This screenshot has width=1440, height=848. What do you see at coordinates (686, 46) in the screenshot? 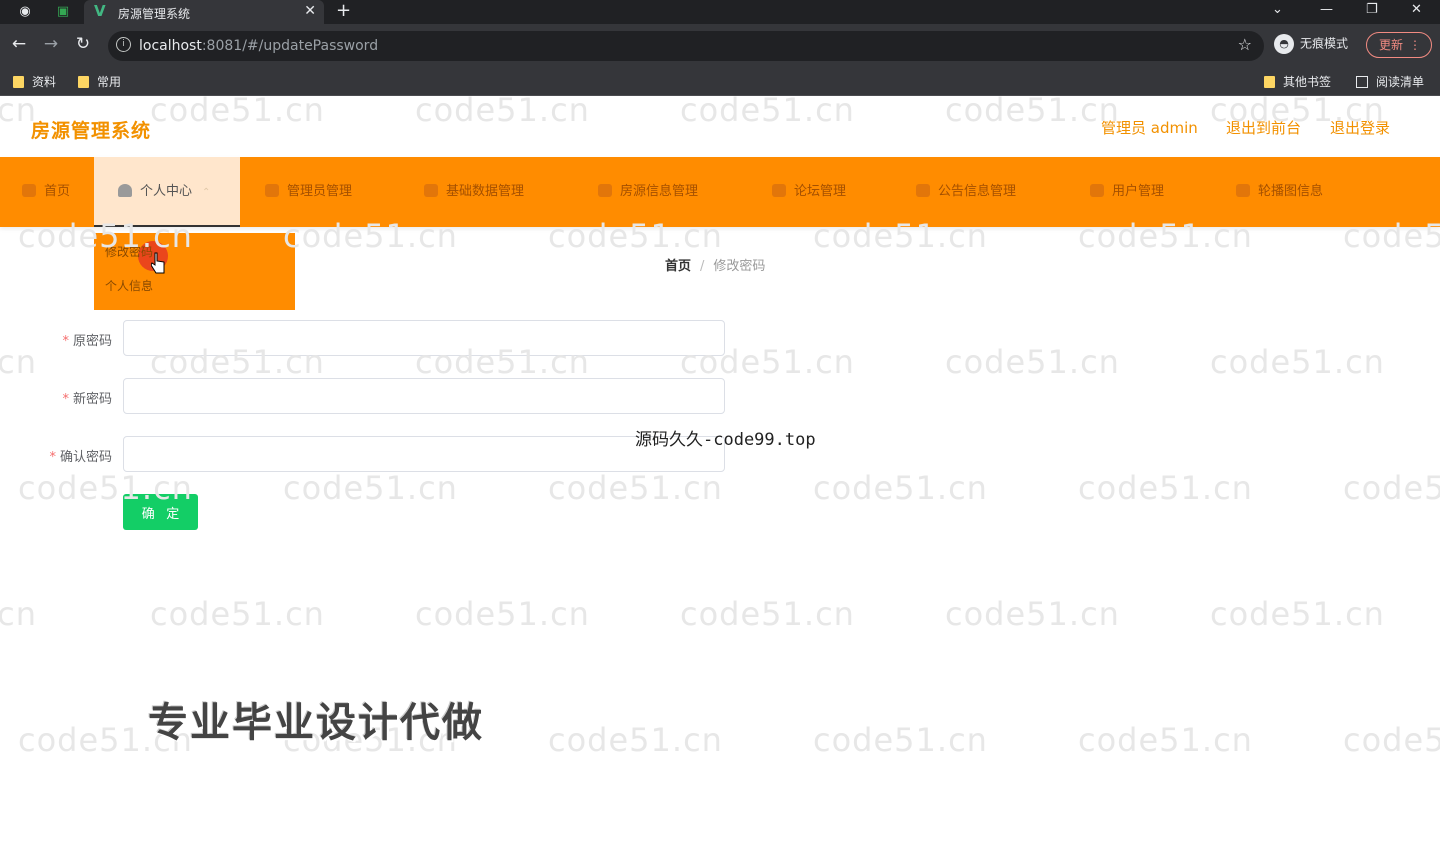
I see `address-bar: i localhost:8081/#/updatePassword ☆` at bounding box center [686, 46].